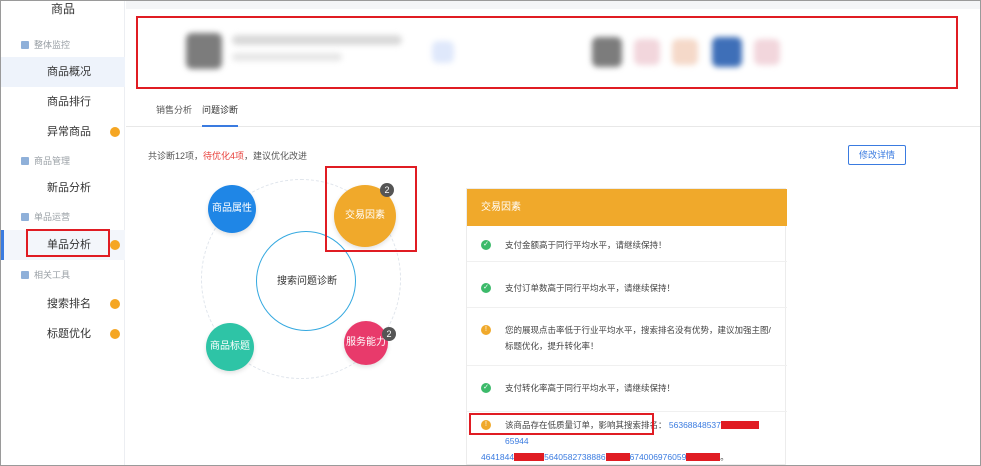 This screenshot has width=981, height=466. Describe the element at coordinates (52, 275) in the screenshot. I see `sidebar-group-label: 相关工具` at that location.